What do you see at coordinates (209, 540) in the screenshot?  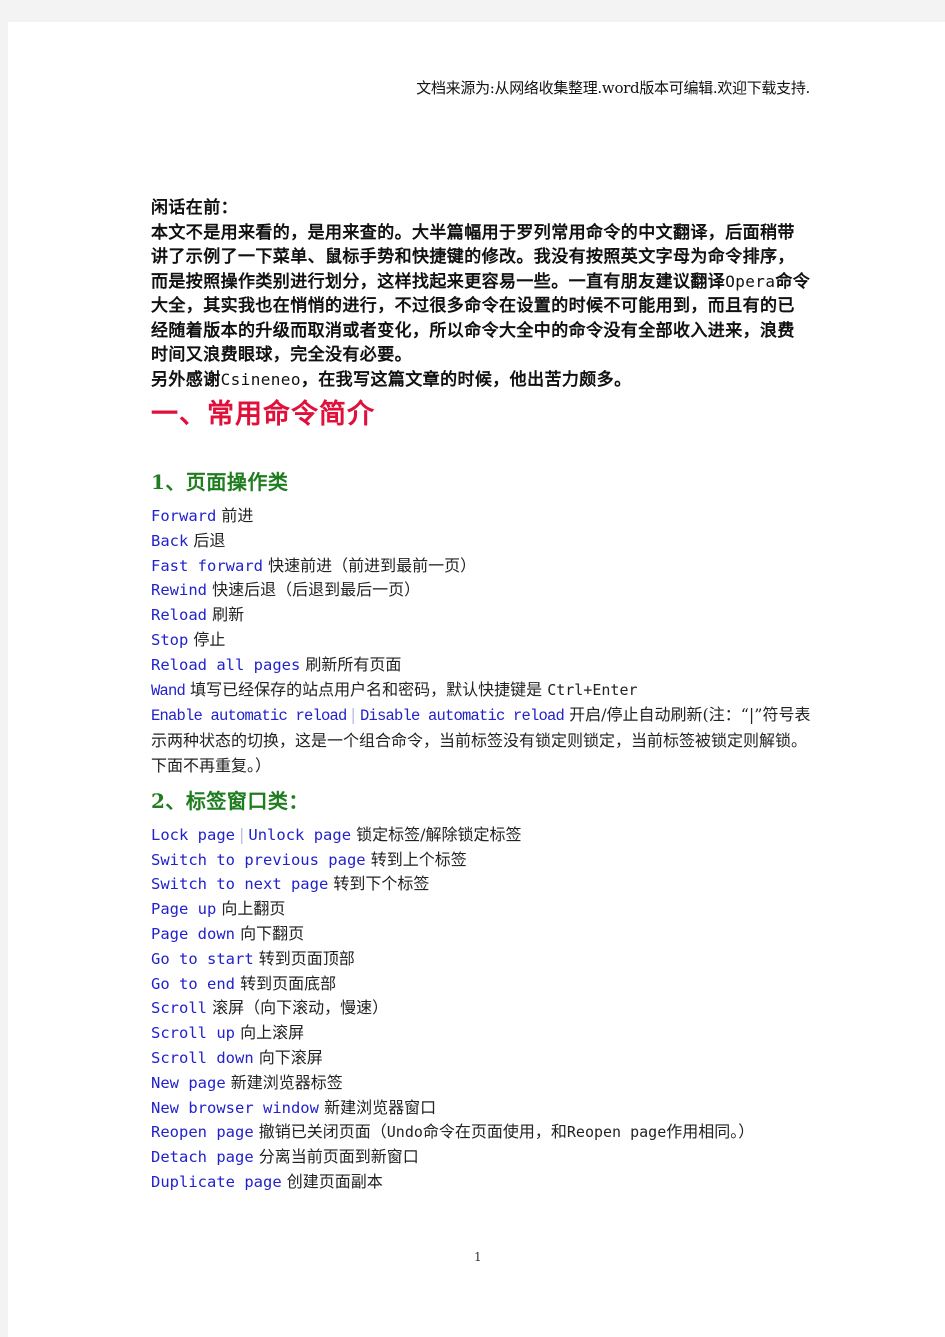 I see `command-desc: 后退` at bounding box center [209, 540].